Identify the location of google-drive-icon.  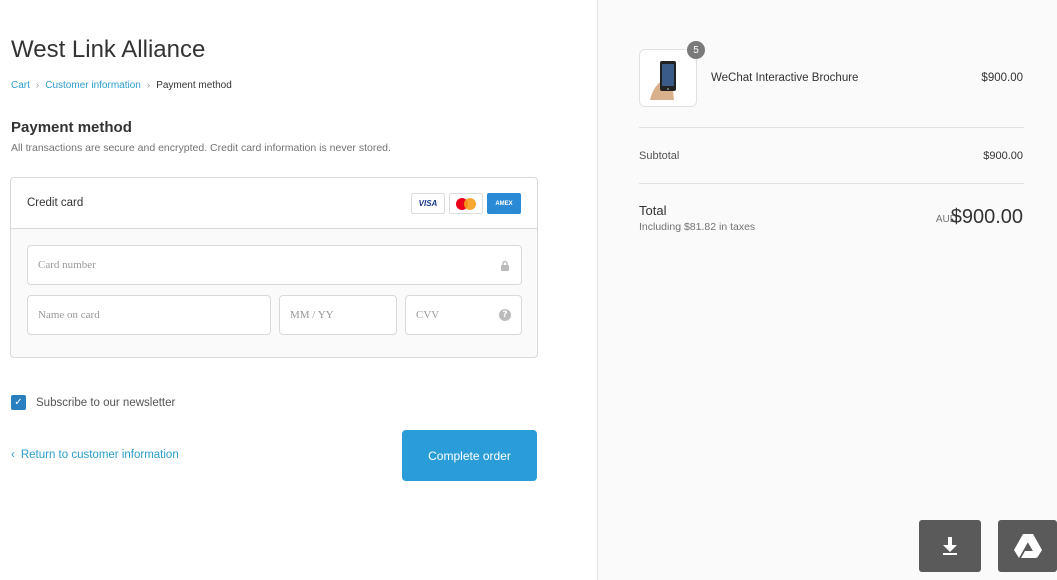
(1027, 546).